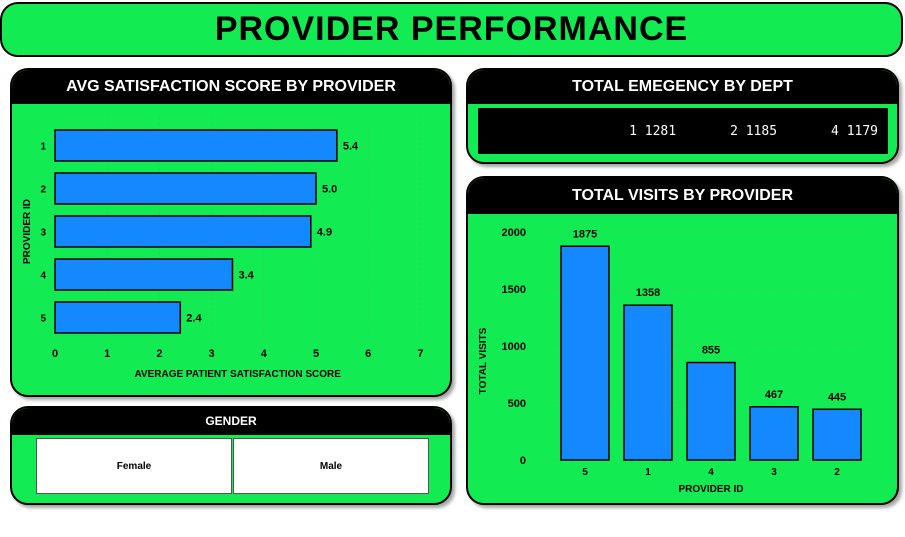  Describe the element at coordinates (837, 397) in the screenshot. I see `data-label: 445` at that location.